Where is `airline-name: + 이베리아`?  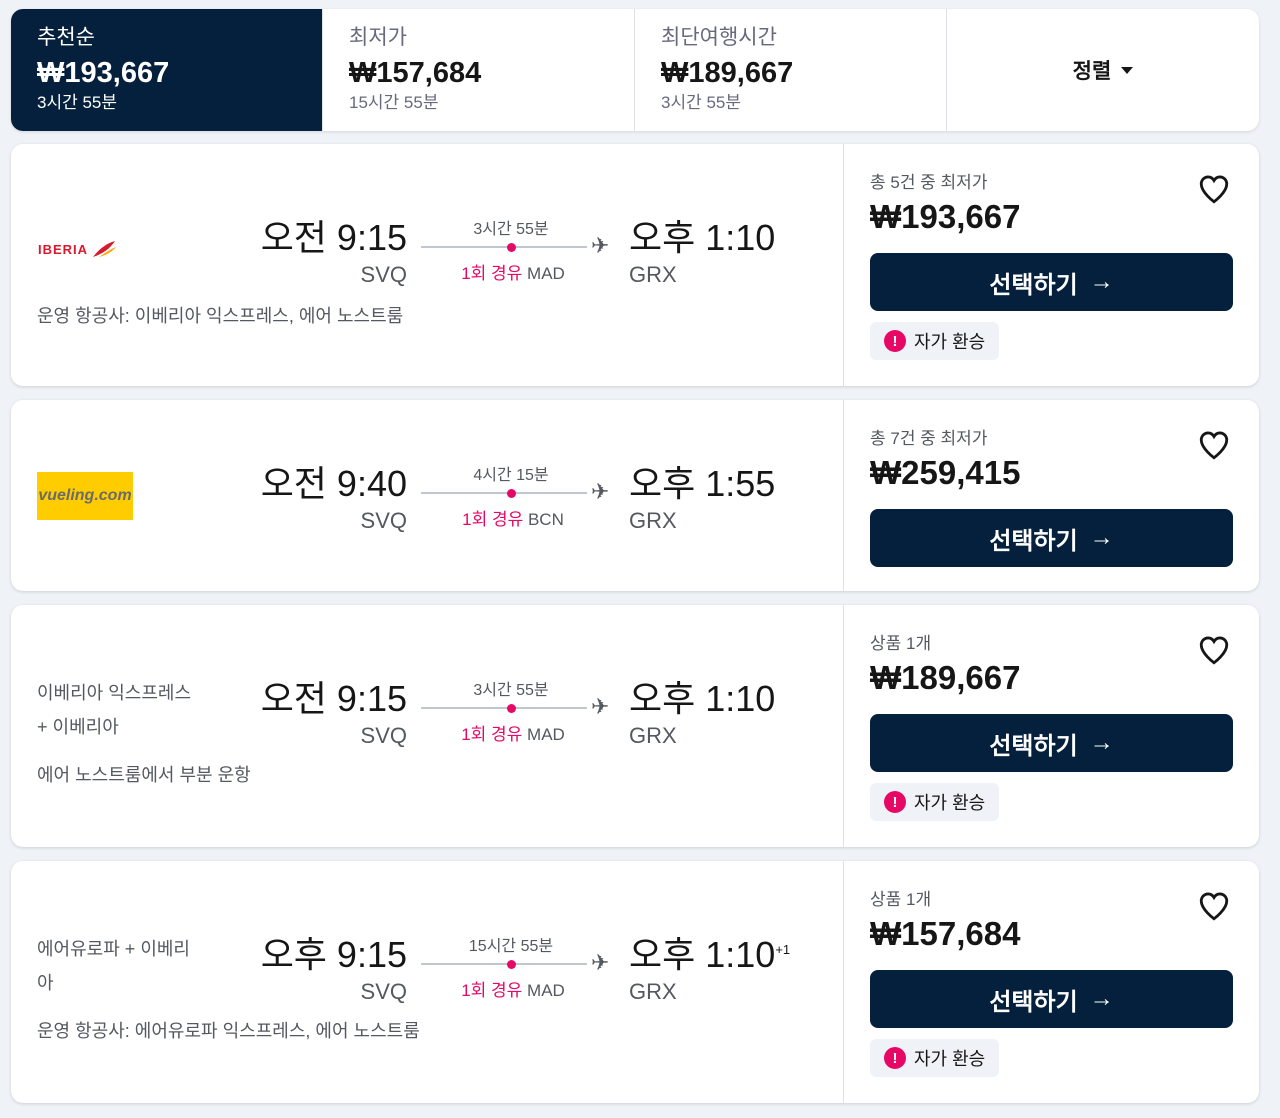
airline-name: + 이베리아 is located at coordinates (78, 727).